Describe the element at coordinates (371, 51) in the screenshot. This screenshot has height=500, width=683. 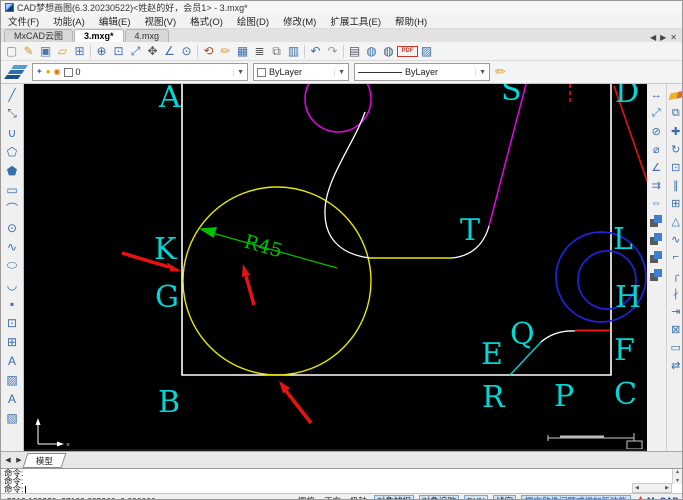
I see `publish-web-button: ◍` at that location.